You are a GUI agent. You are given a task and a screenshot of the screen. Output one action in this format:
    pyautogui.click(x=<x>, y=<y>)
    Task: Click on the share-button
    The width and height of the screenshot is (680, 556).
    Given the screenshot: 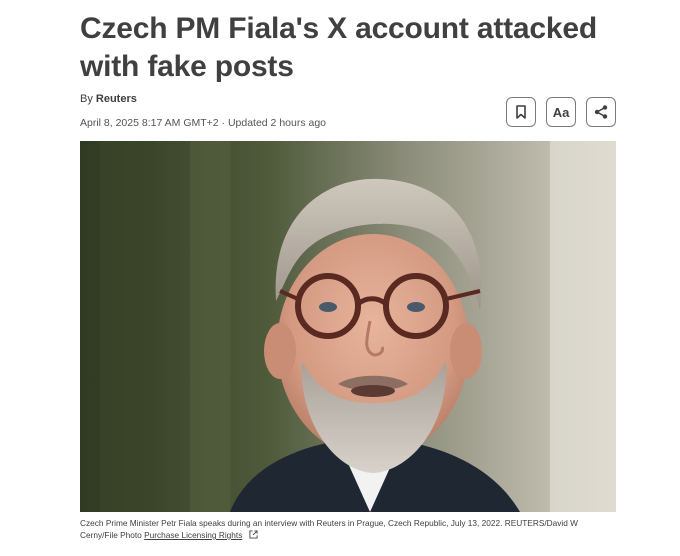 What is the action you would take?
    pyautogui.click(x=601, y=112)
    